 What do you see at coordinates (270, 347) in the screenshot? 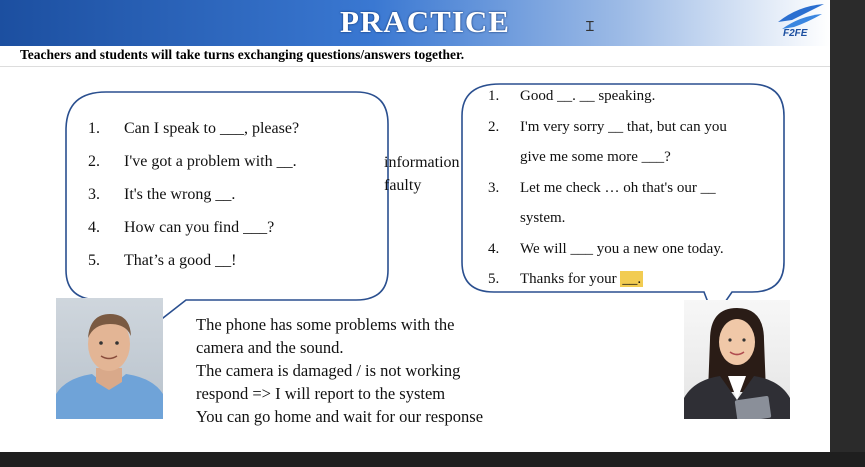
I see `note-line: camera and the sound.` at bounding box center [270, 347].